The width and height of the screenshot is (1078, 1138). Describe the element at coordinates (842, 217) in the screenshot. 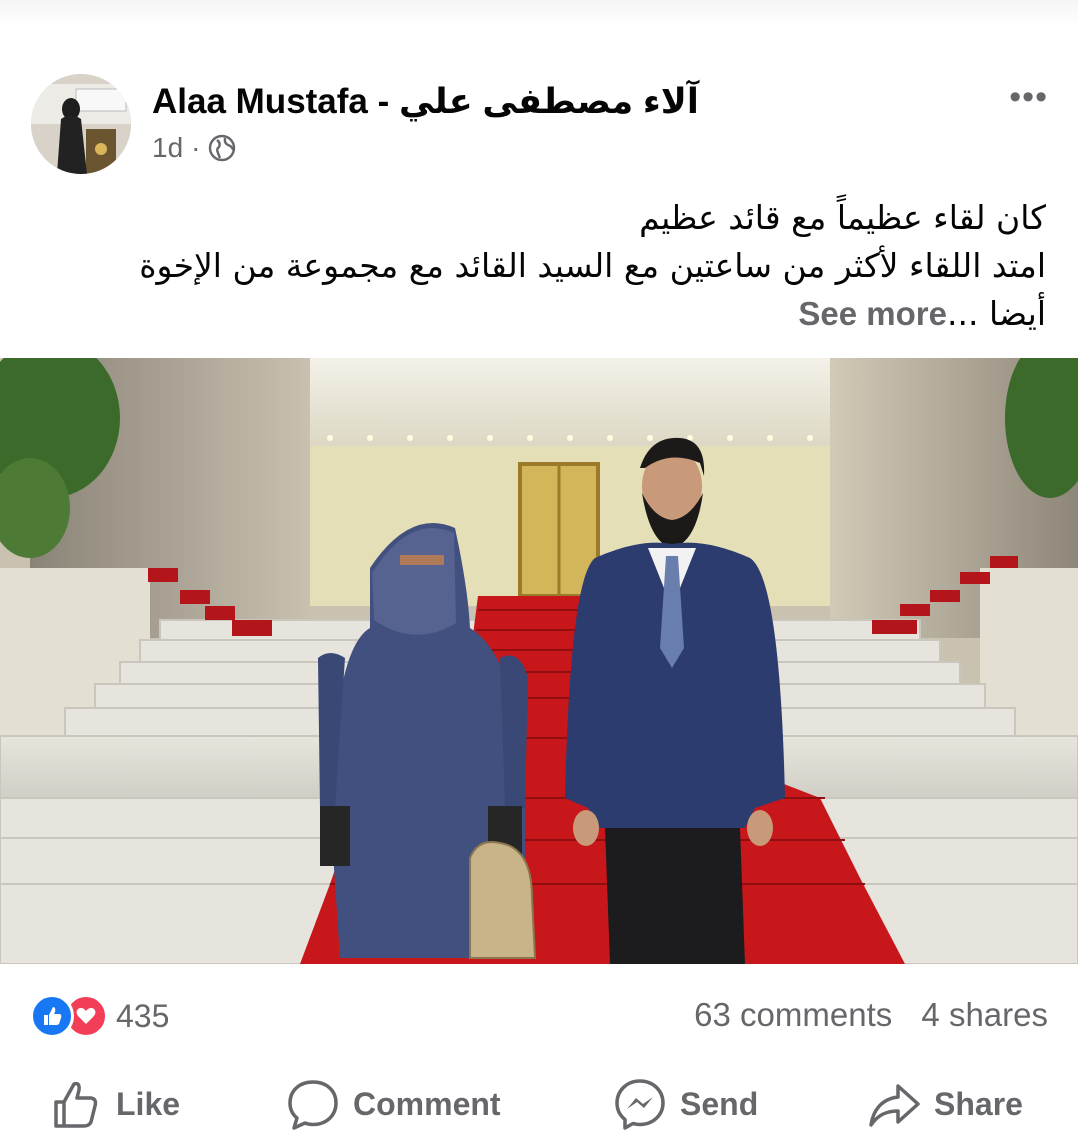

I see `post-text-line-1: كان لقاء عظيماً مع قائد عظيم` at that location.